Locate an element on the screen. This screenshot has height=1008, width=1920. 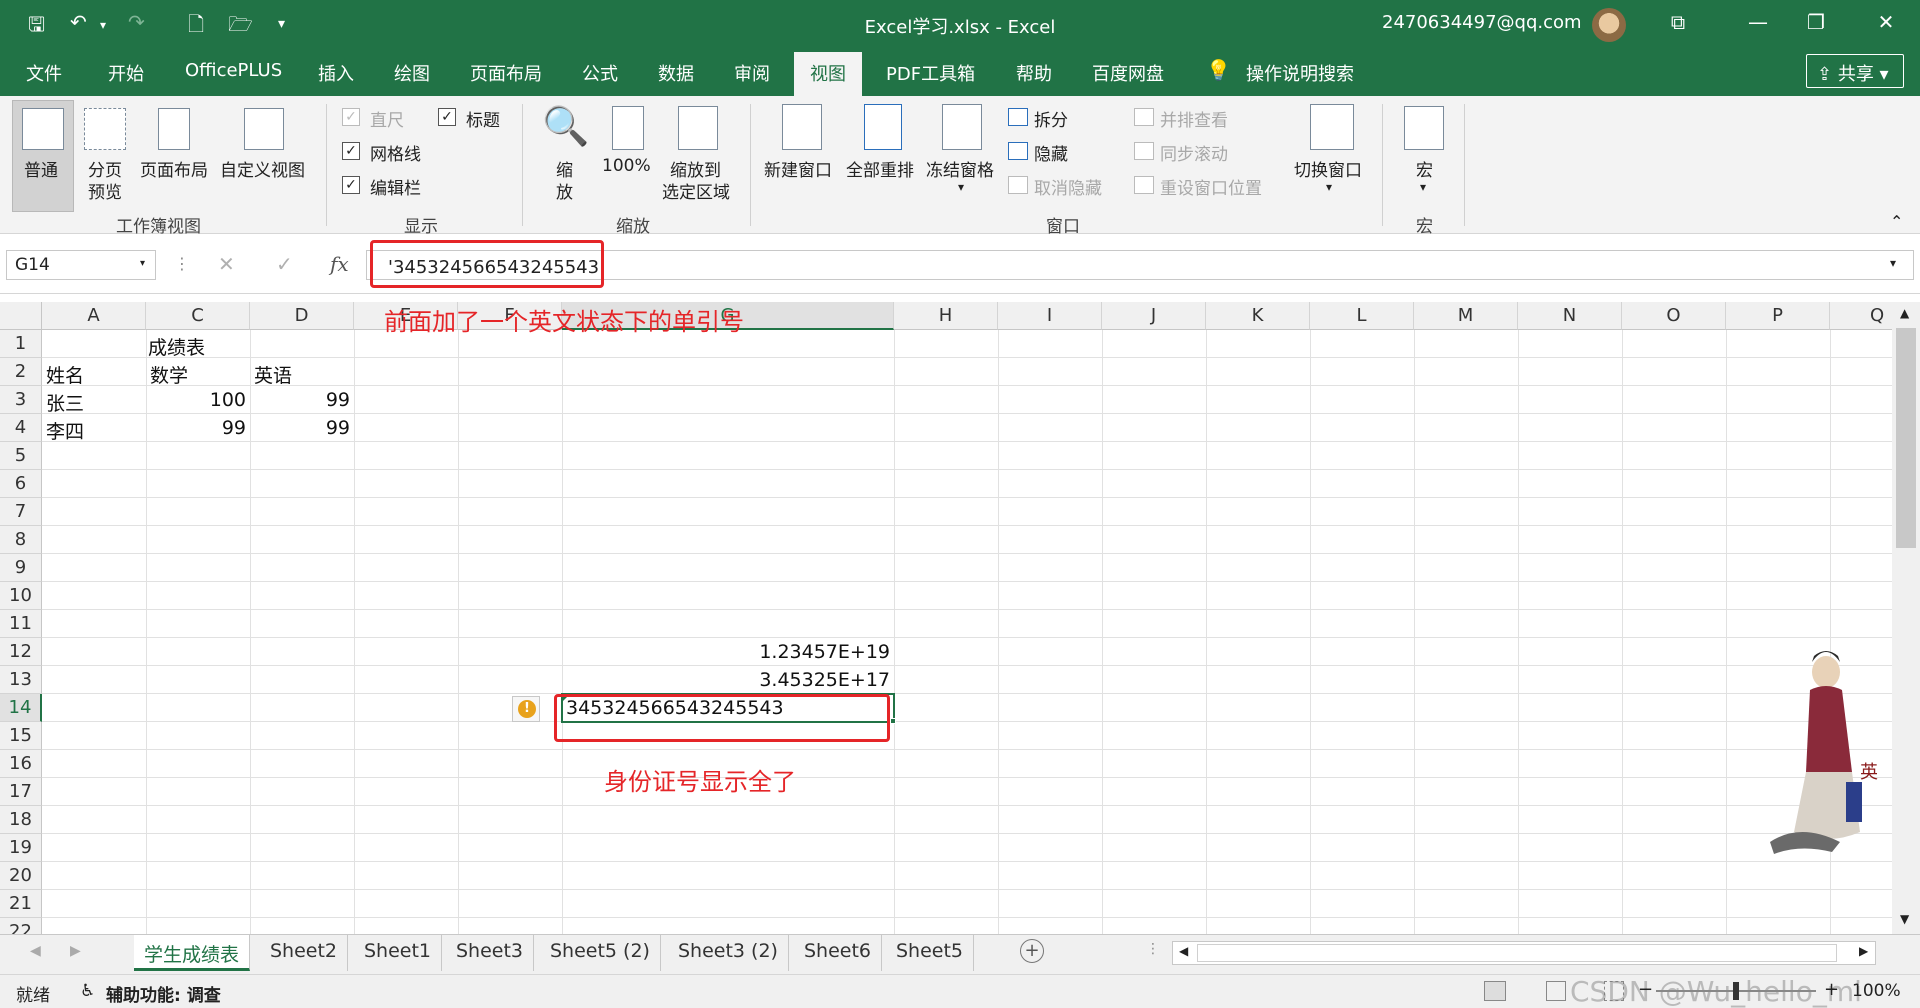
normal-view-status-icon is located at coordinates (1495, 991).